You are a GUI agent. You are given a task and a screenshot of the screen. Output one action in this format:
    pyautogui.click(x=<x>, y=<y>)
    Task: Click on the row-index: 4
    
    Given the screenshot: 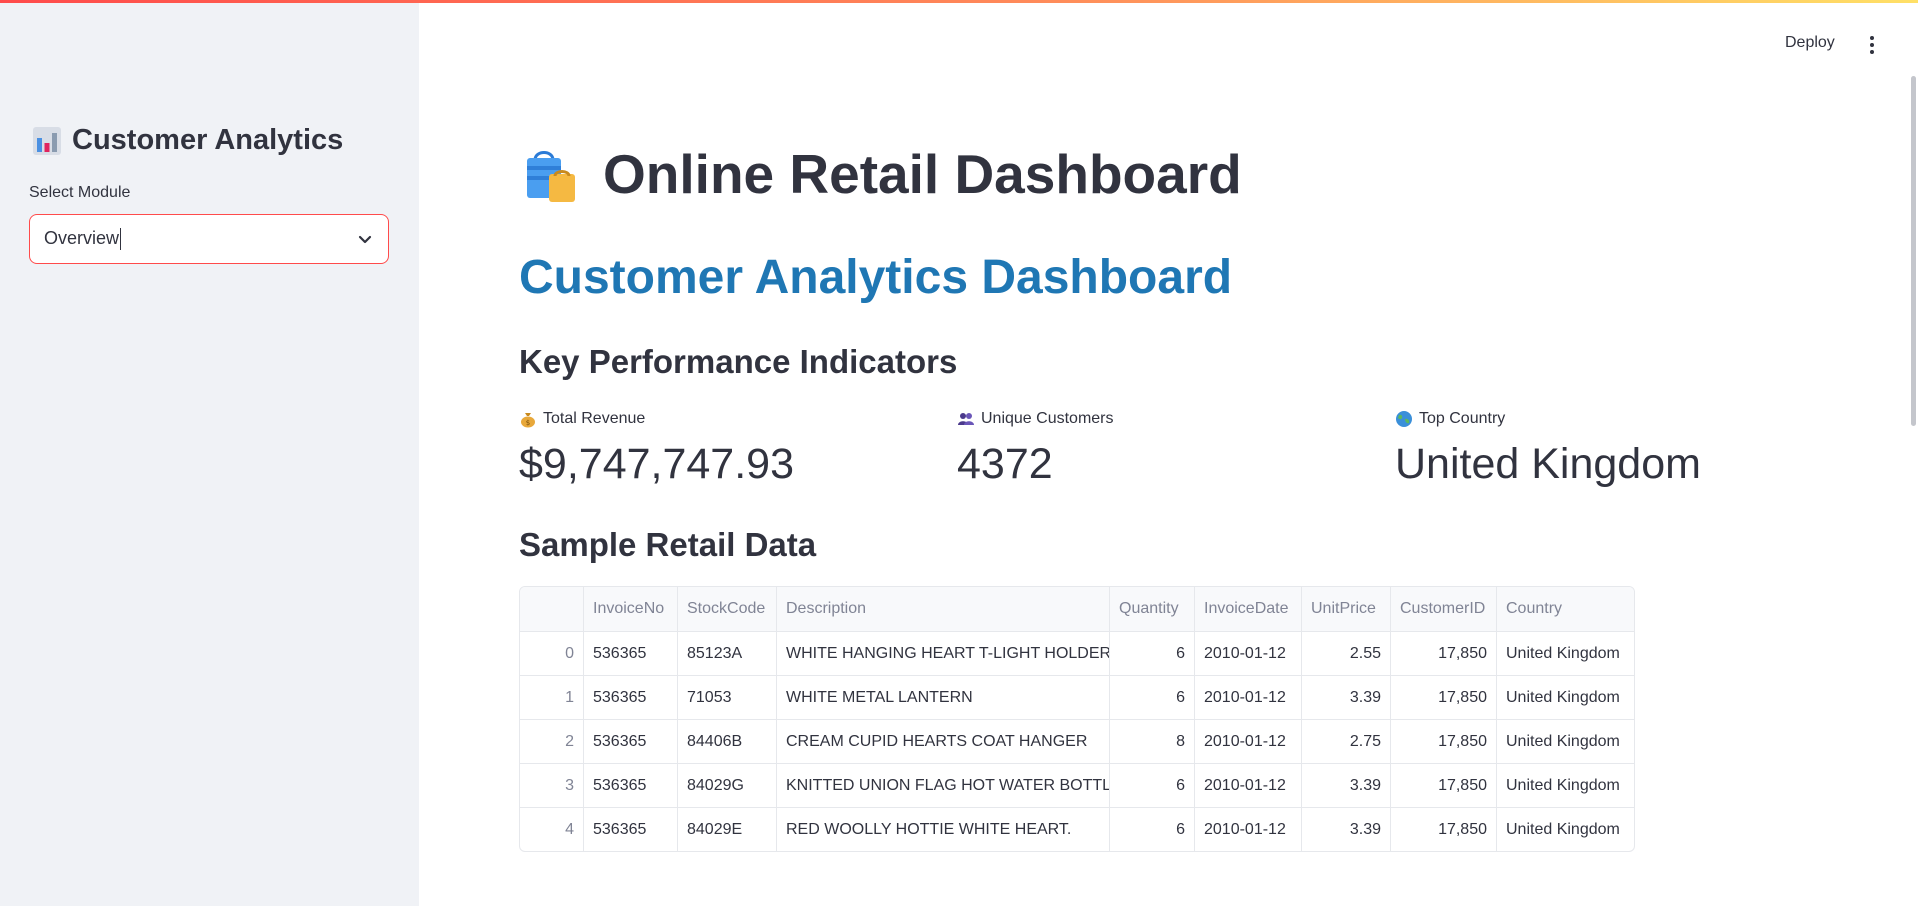 What is the action you would take?
    pyautogui.click(x=569, y=829)
    